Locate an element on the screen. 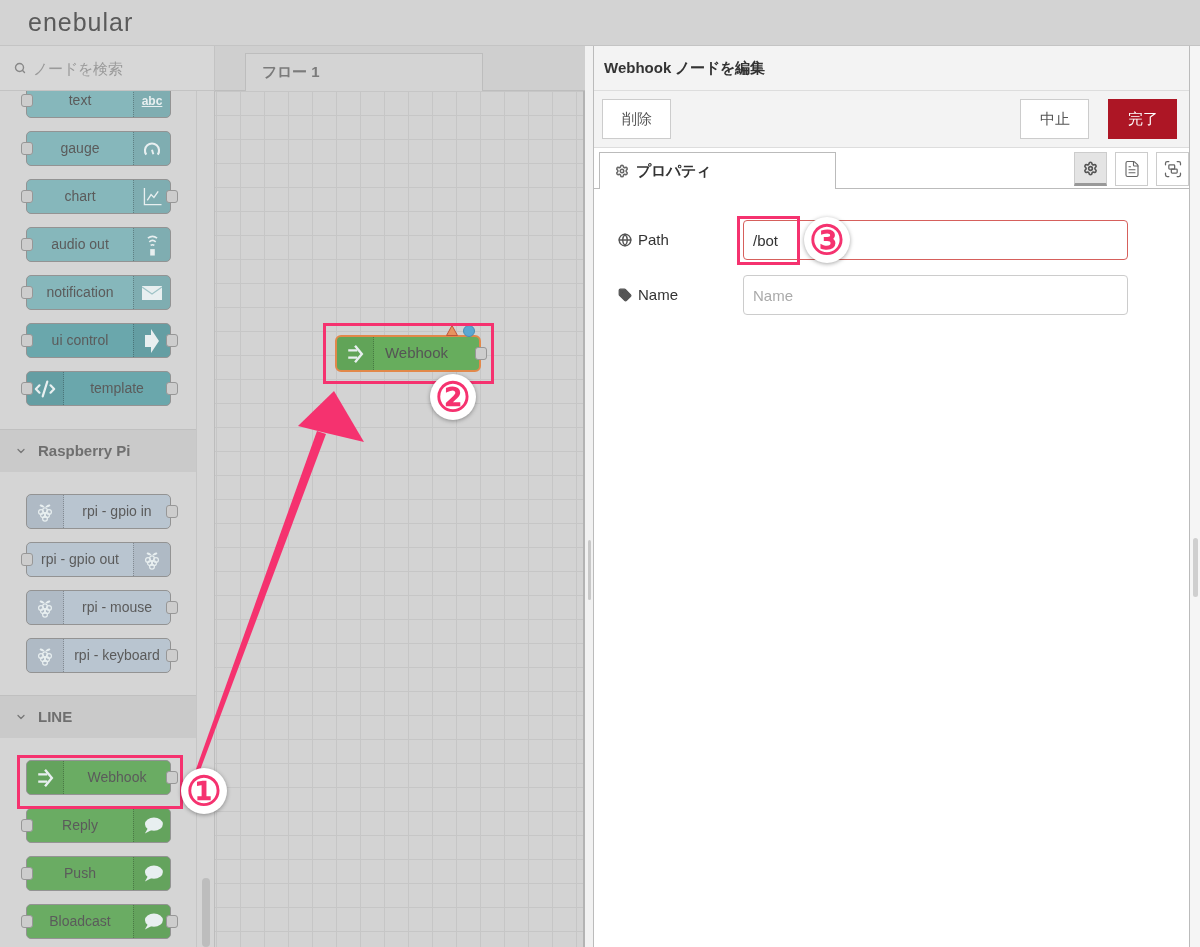 The height and width of the screenshot is (947, 1200). gauge-icon is located at coordinates (152, 148).